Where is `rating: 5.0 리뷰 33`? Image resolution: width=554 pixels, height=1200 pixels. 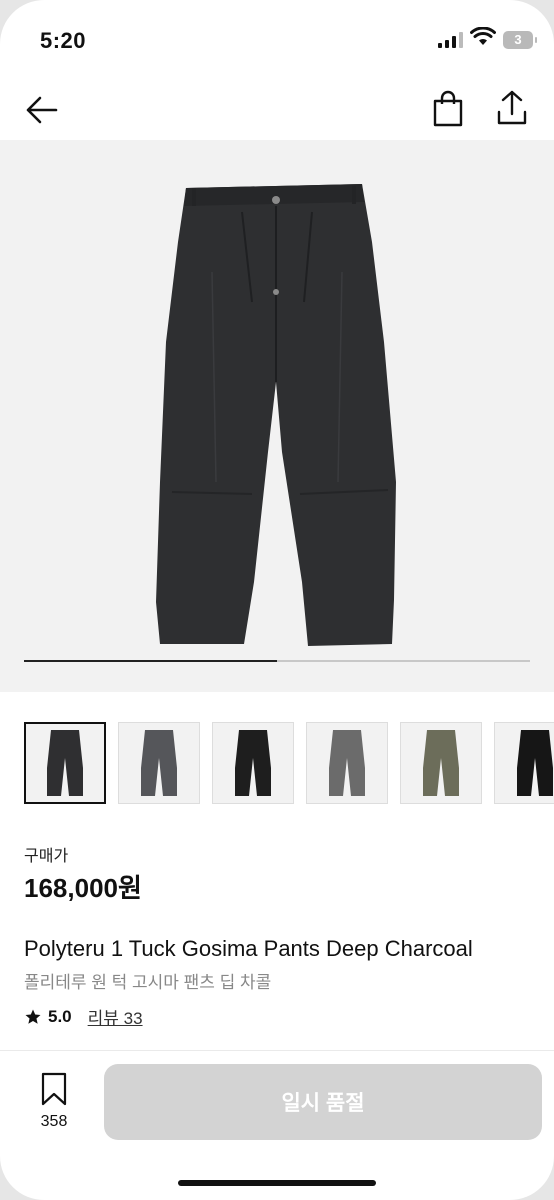
rating: 5.0 리뷰 33 is located at coordinates (83, 1016).